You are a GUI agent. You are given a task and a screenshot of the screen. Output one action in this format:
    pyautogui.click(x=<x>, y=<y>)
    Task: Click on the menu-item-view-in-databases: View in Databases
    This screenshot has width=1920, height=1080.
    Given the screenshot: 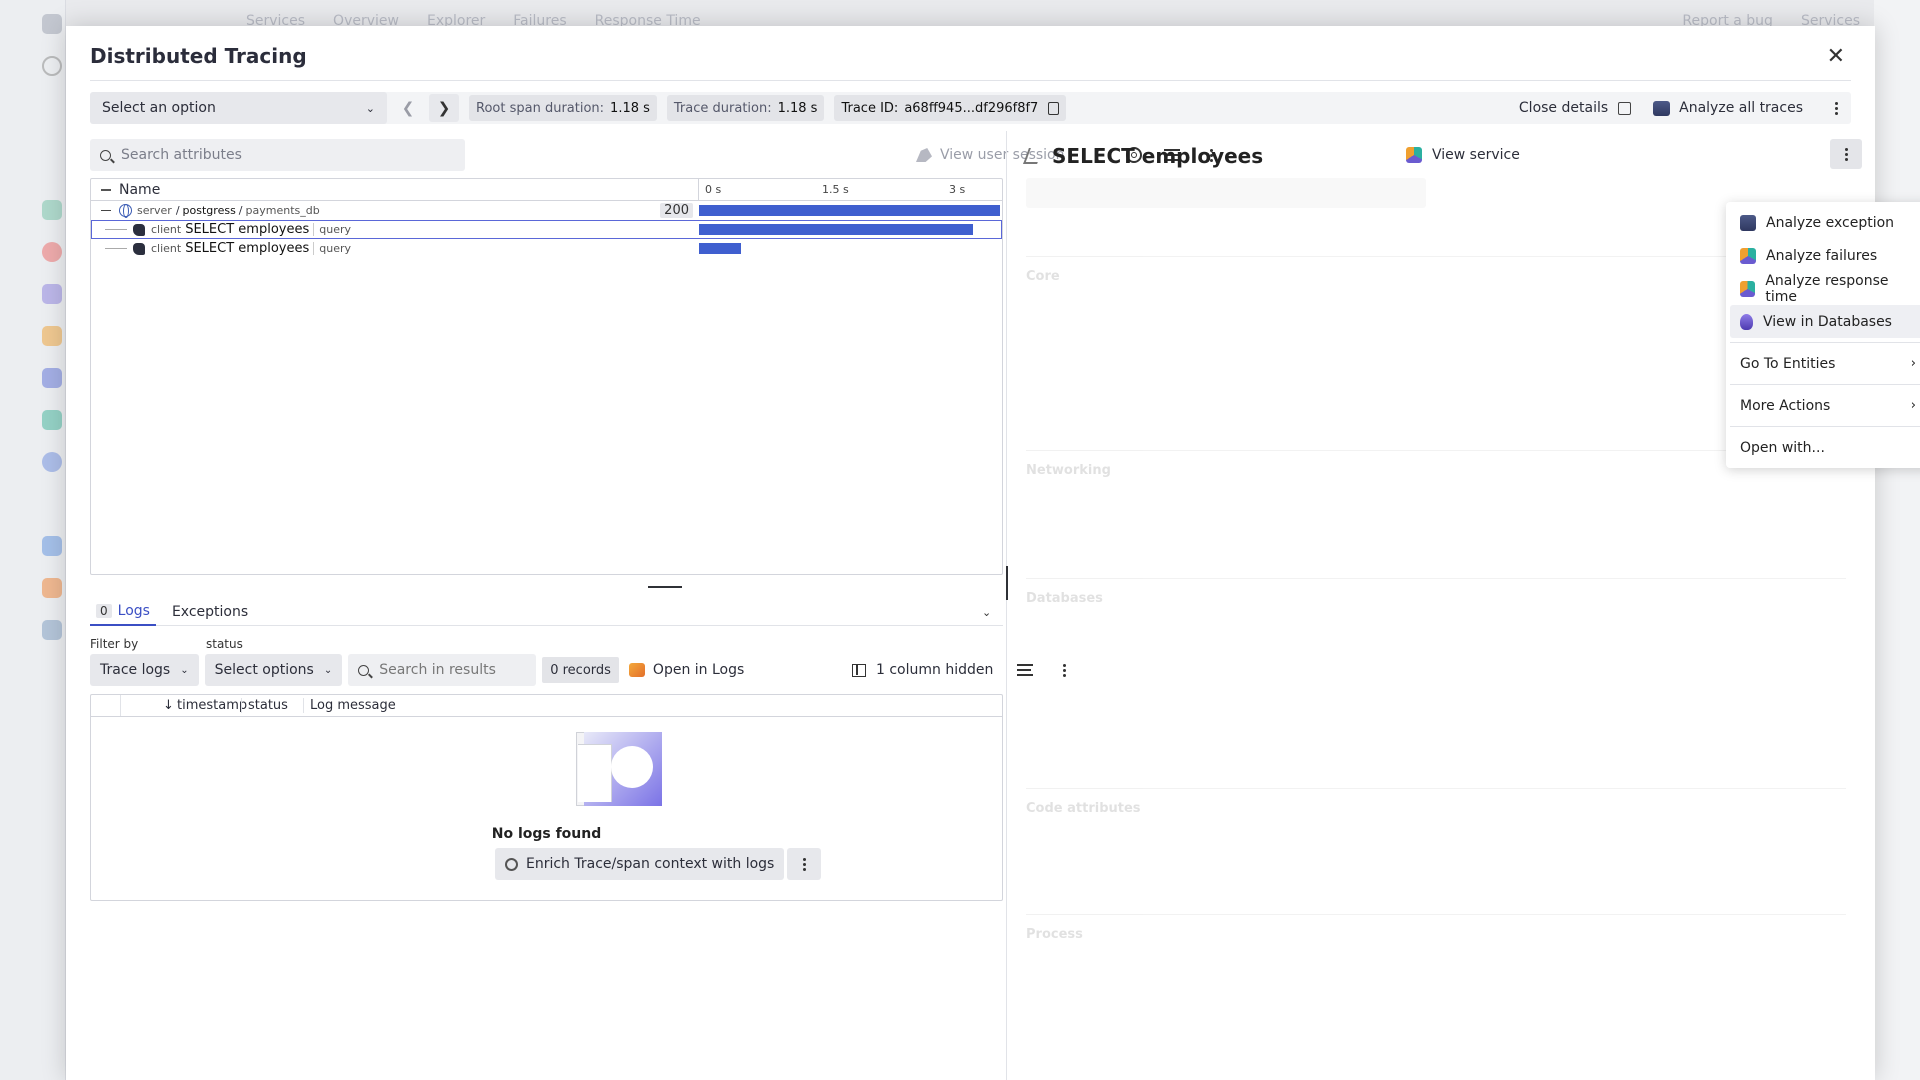 What is the action you would take?
    pyautogui.click(x=1825, y=321)
    